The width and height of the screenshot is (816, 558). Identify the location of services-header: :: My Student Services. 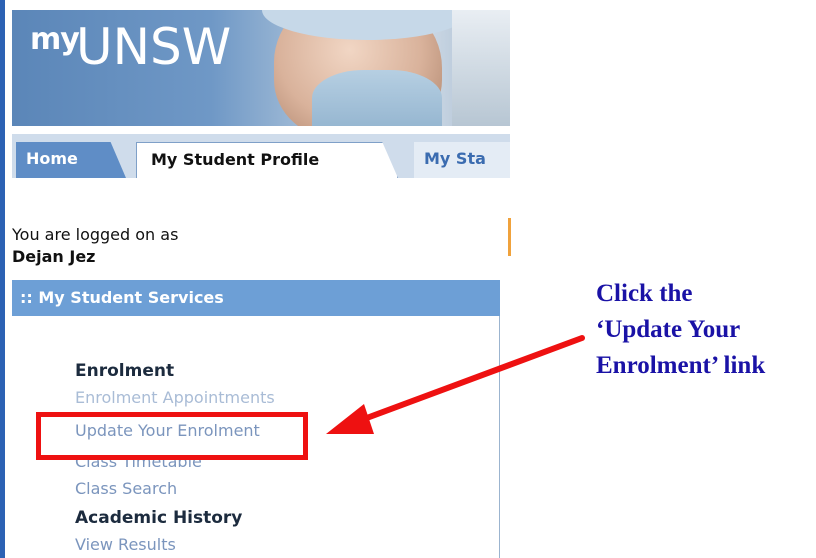
(256, 298).